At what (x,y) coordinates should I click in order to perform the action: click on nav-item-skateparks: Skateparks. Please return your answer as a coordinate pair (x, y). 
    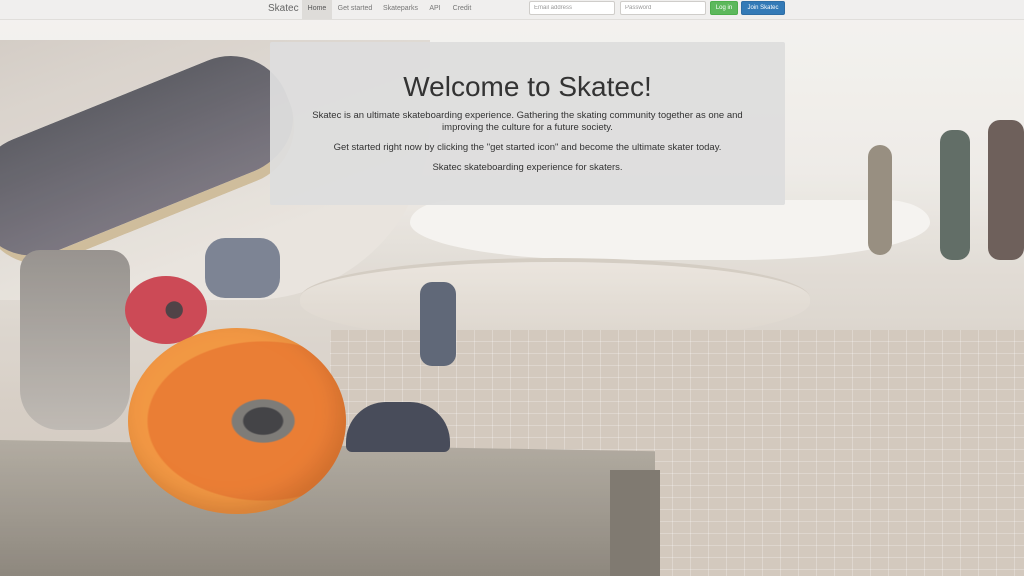
    Looking at the image, I should click on (400, 9).